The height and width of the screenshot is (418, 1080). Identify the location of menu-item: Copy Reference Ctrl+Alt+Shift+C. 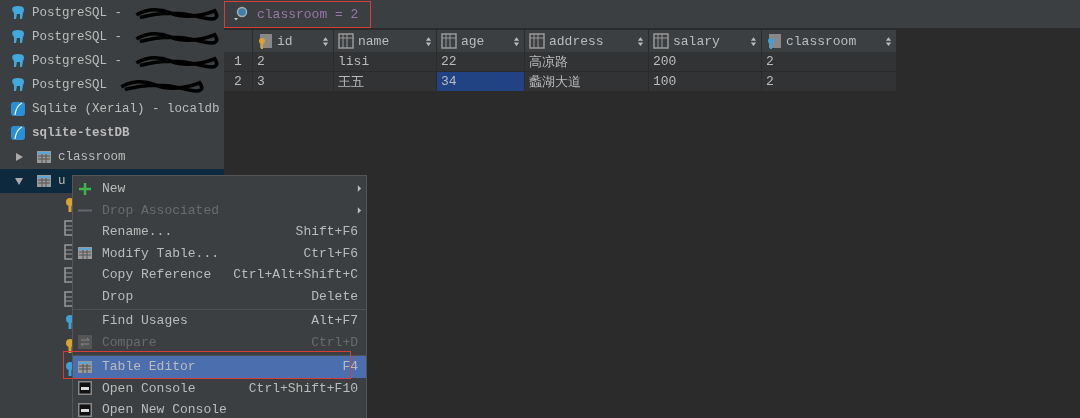
(219, 275).